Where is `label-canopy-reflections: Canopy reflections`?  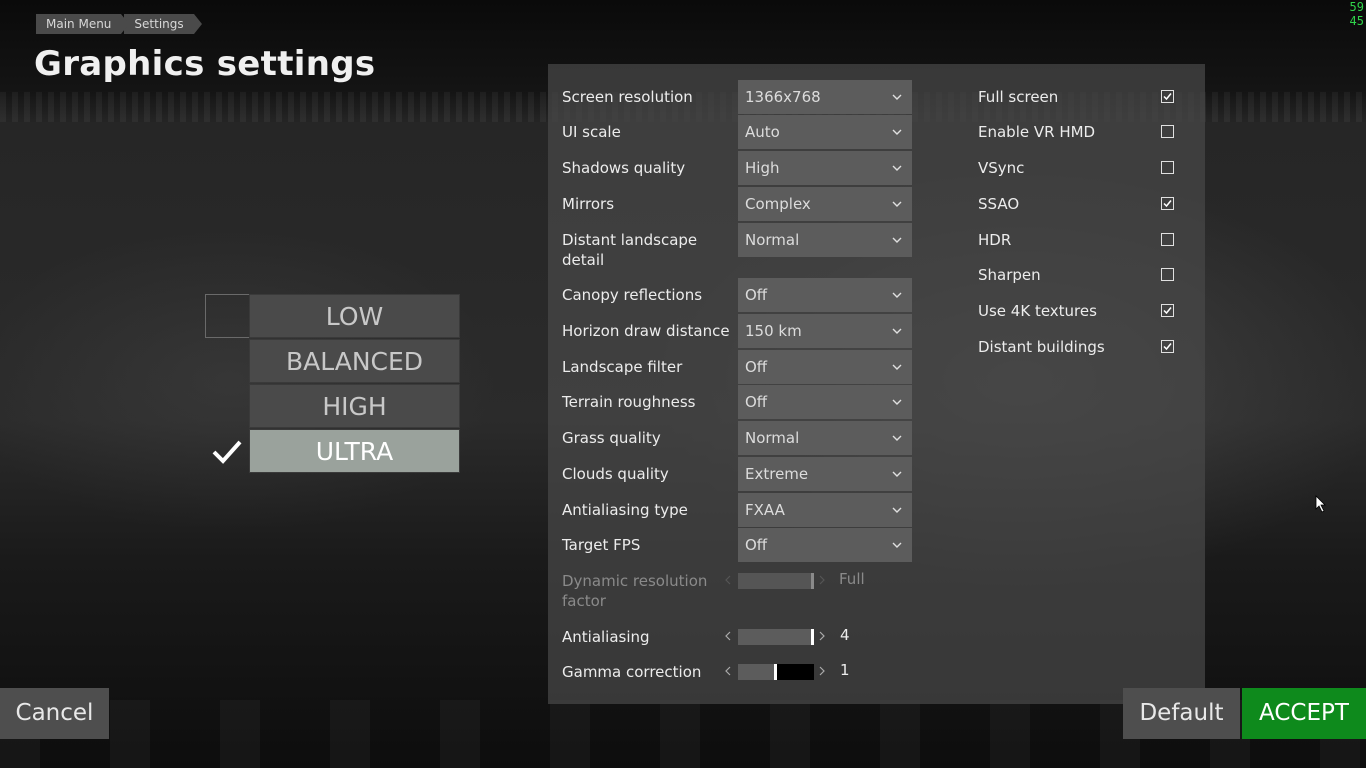 label-canopy-reflections: Canopy reflections is located at coordinates (632, 295).